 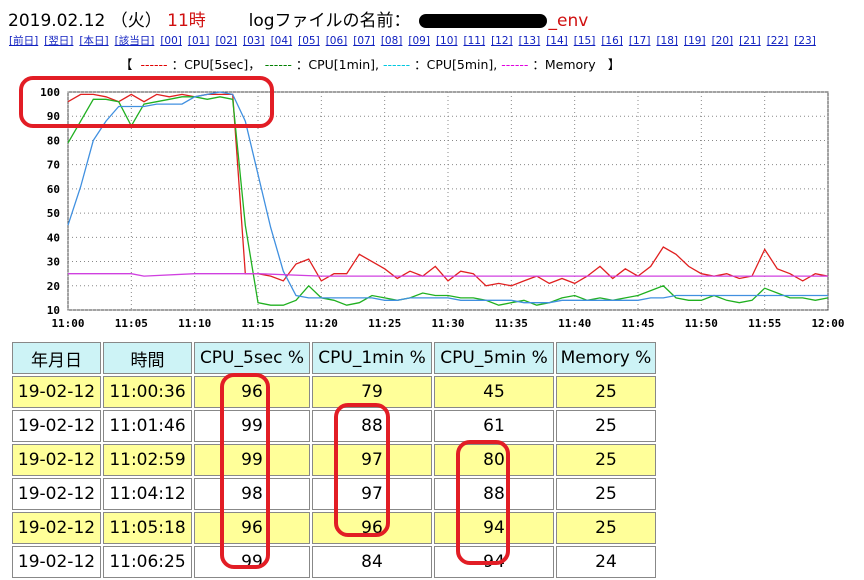 What do you see at coordinates (254, 41) in the screenshot?
I see `nav-link-7: [03]` at bounding box center [254, 41].